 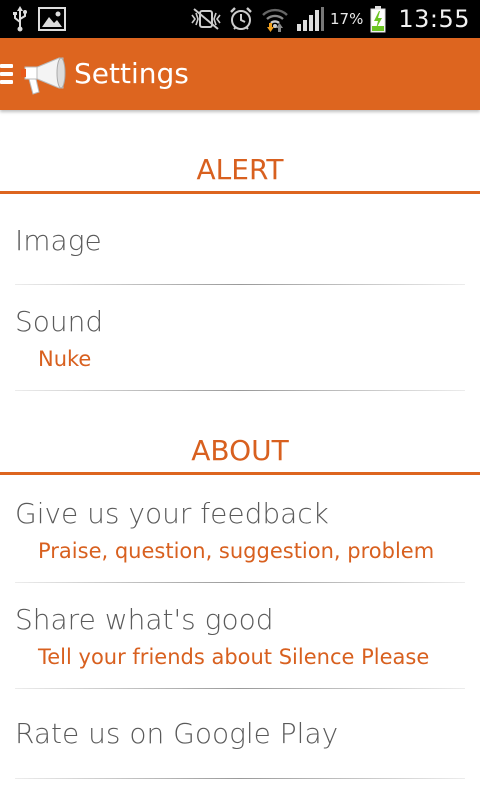 I want to click on status-bar-system: 17% 13:55, so click(x=330, y=19).